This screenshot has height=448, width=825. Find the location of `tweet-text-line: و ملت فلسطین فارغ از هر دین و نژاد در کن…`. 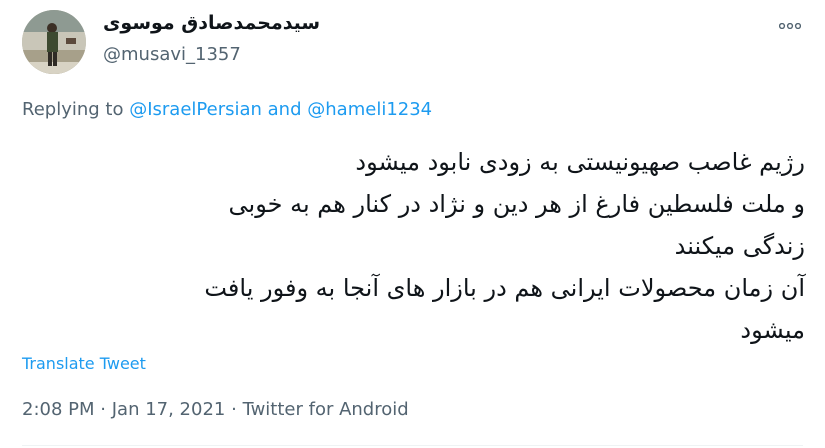

tweet-text-line: و ملت فلسطین فارغ از هر دین و نژاد در کن… is located at coordinates (516, 204).